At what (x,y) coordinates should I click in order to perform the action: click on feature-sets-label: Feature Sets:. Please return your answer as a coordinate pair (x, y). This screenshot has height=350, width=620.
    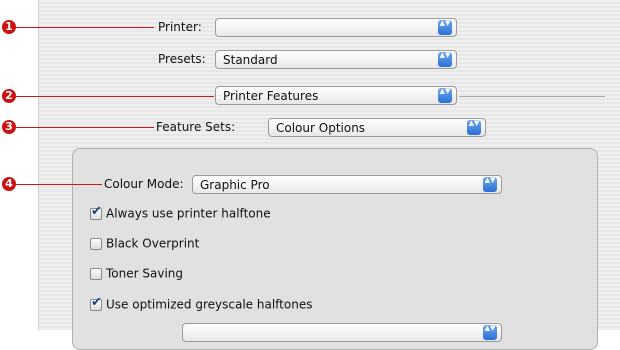
    Looking at the image, I should click on (196, 127).